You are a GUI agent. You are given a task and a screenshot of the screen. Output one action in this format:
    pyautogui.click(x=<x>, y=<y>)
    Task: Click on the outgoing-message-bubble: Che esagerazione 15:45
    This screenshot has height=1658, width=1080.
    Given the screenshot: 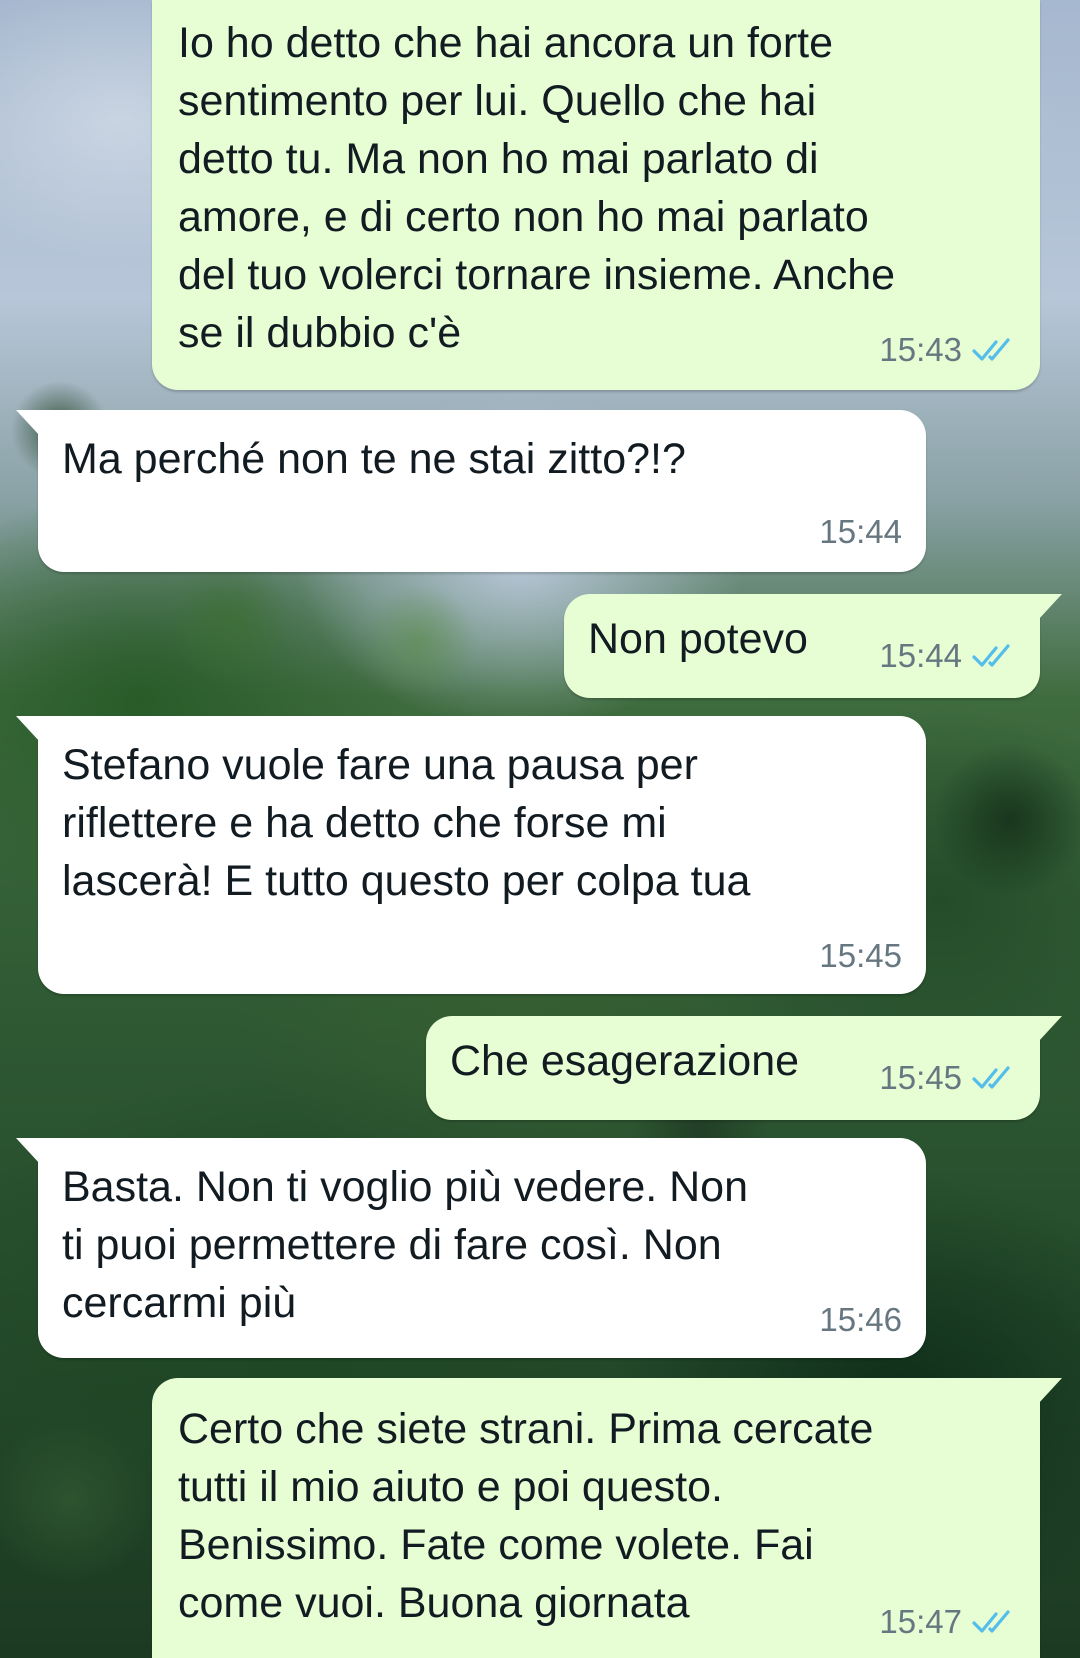 What is the action you would take?
    pyautogui.click(x=744, y=1068)
    